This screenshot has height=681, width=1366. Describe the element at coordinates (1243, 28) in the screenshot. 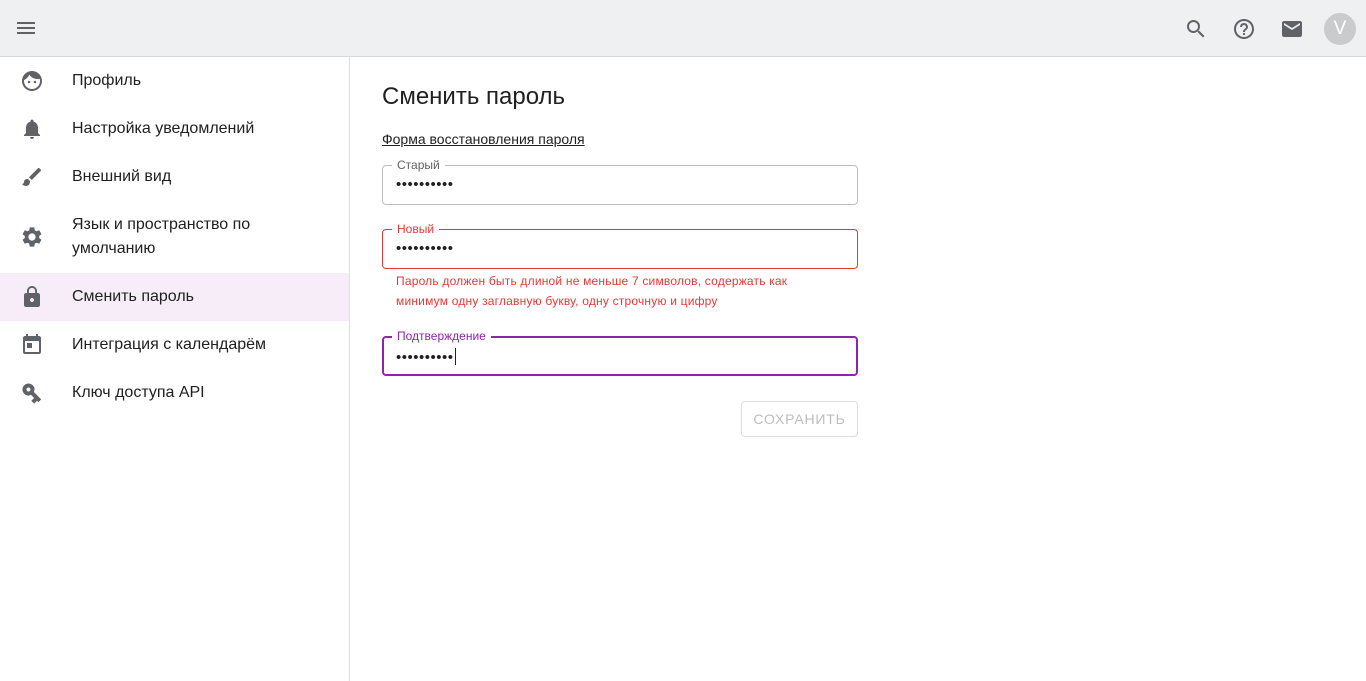

I see `help-icon` at that location.